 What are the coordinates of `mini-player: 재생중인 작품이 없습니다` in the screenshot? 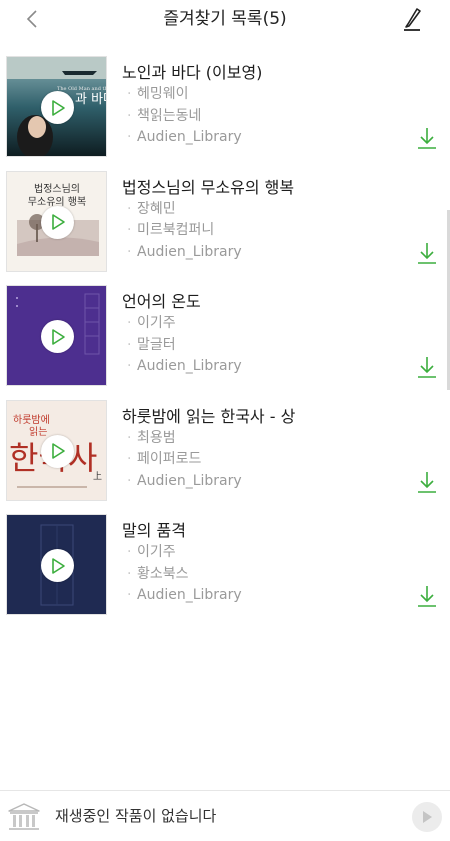 It's located at (225, 815).